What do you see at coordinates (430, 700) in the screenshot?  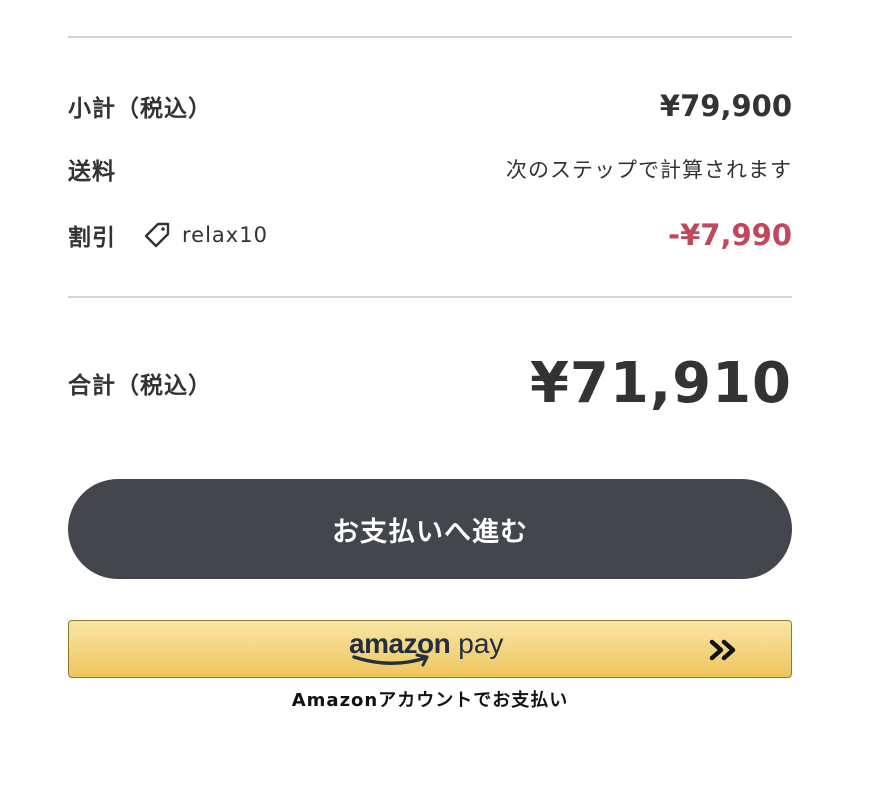 I see `amazon-pay-caption: Amazonアカウントでお支払い` at bounding box center [430, 700].